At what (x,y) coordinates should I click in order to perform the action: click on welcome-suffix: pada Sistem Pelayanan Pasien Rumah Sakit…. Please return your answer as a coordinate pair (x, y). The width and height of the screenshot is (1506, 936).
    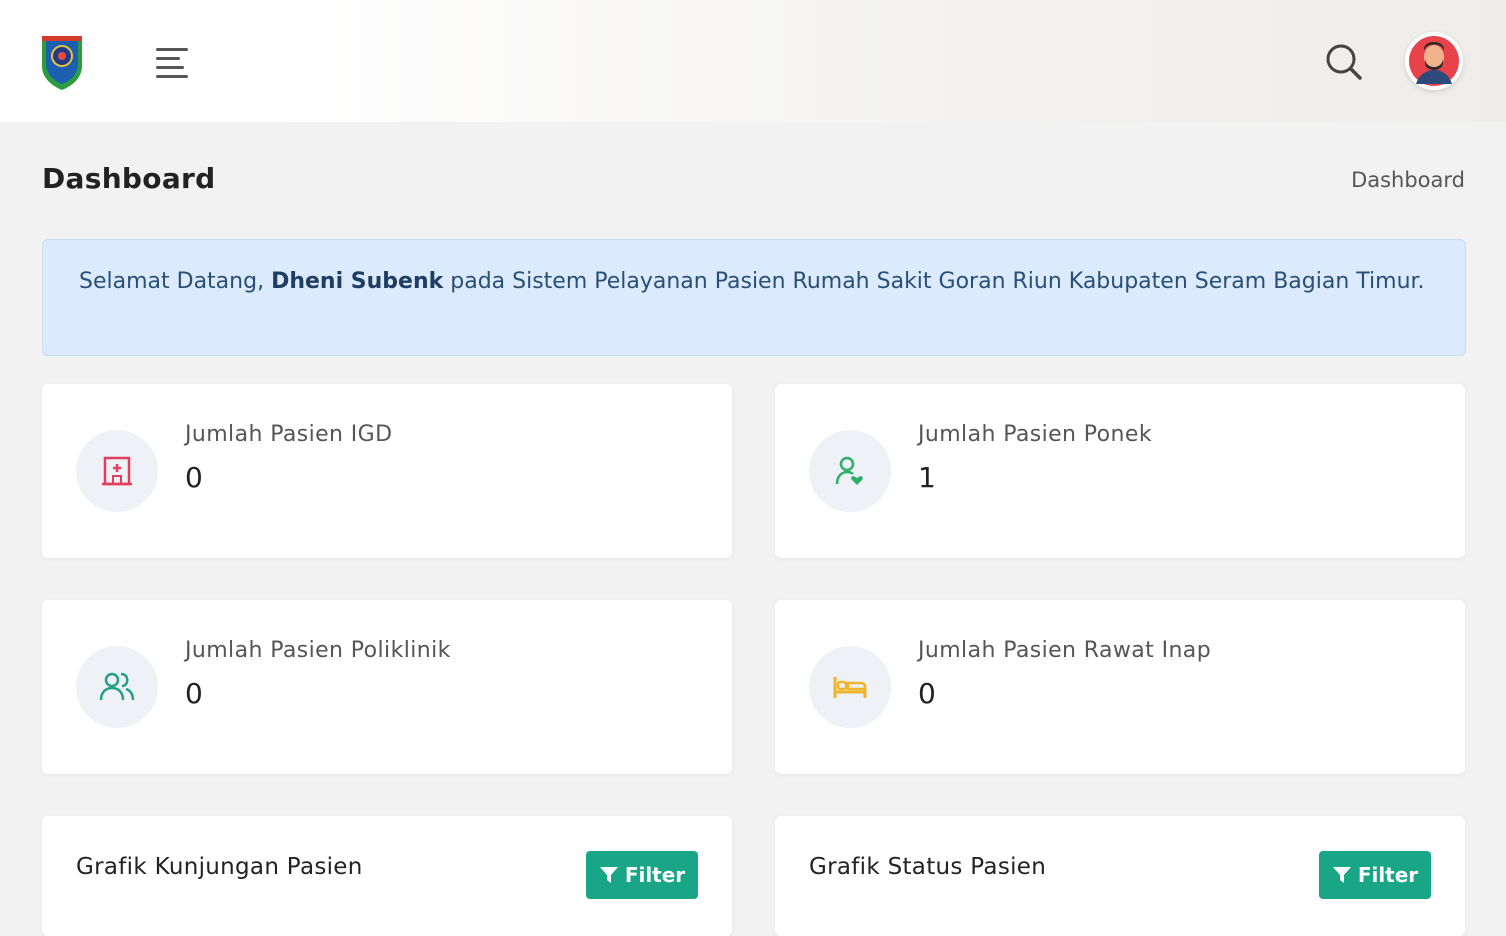
    Looking at the image, I should click on (934, 281).